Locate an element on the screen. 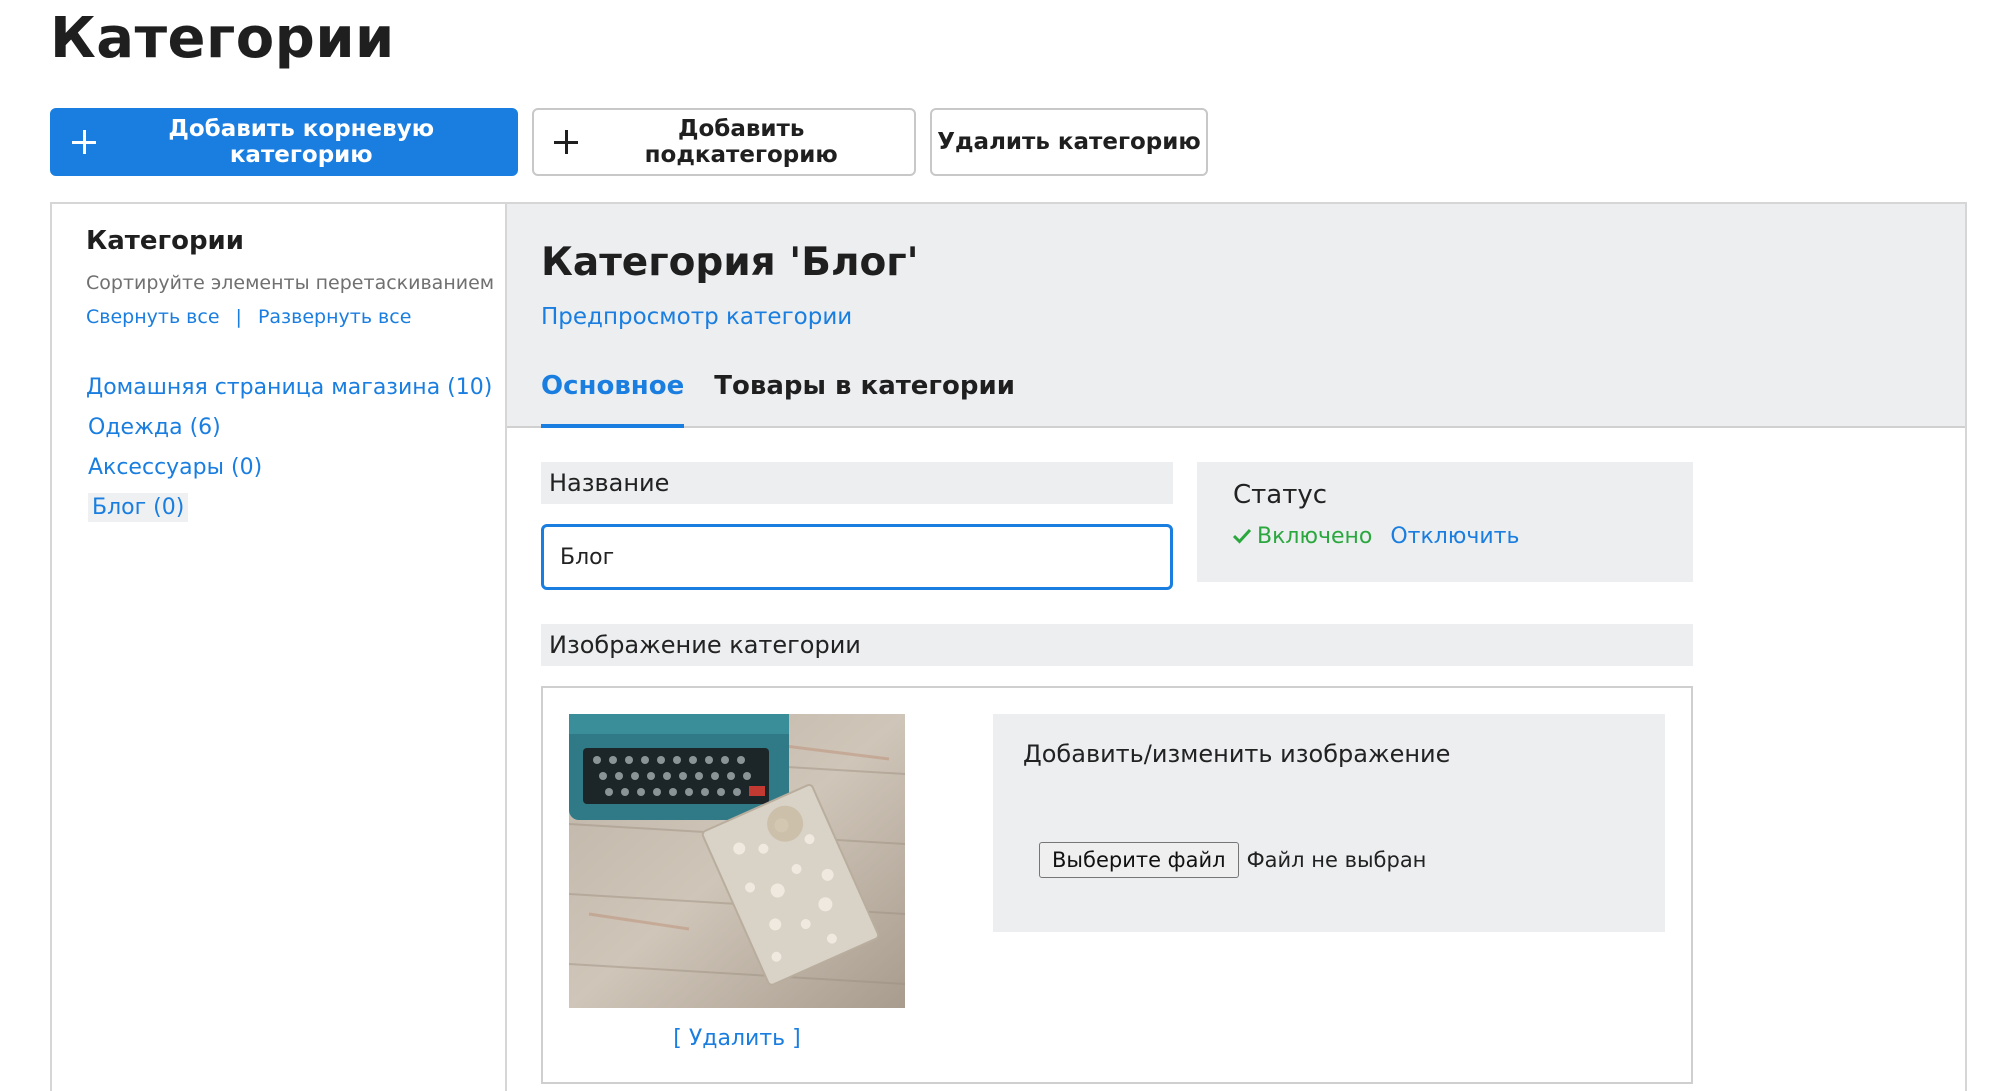  upload-title: Добавить/изменить изображение is located at coordinates (1237, 754).